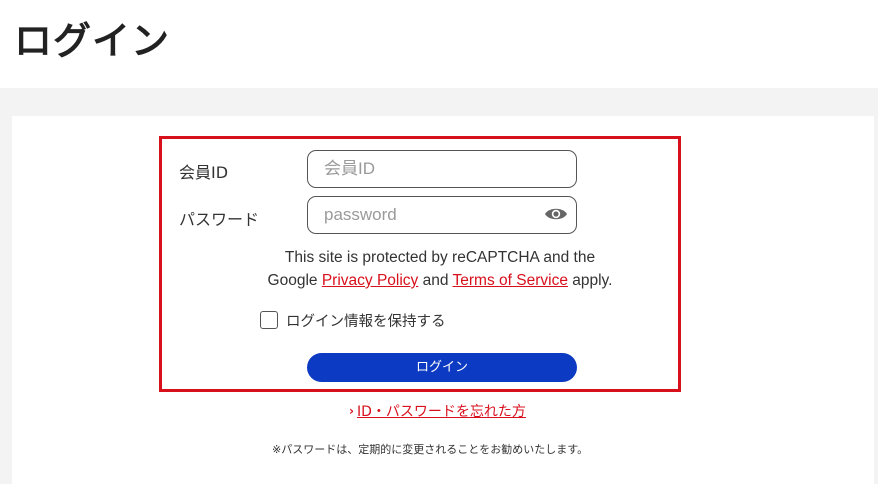  What do you see at coordinates (592, 280) in the screenshot?
I see `recaptcha-suffix: apply.` at bounding box center [592, 280].